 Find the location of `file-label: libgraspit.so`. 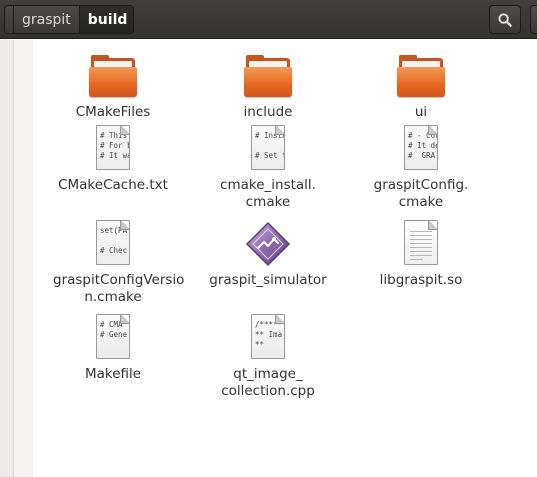

file-label: libgraspit.so is located at coordinates (421, 280).